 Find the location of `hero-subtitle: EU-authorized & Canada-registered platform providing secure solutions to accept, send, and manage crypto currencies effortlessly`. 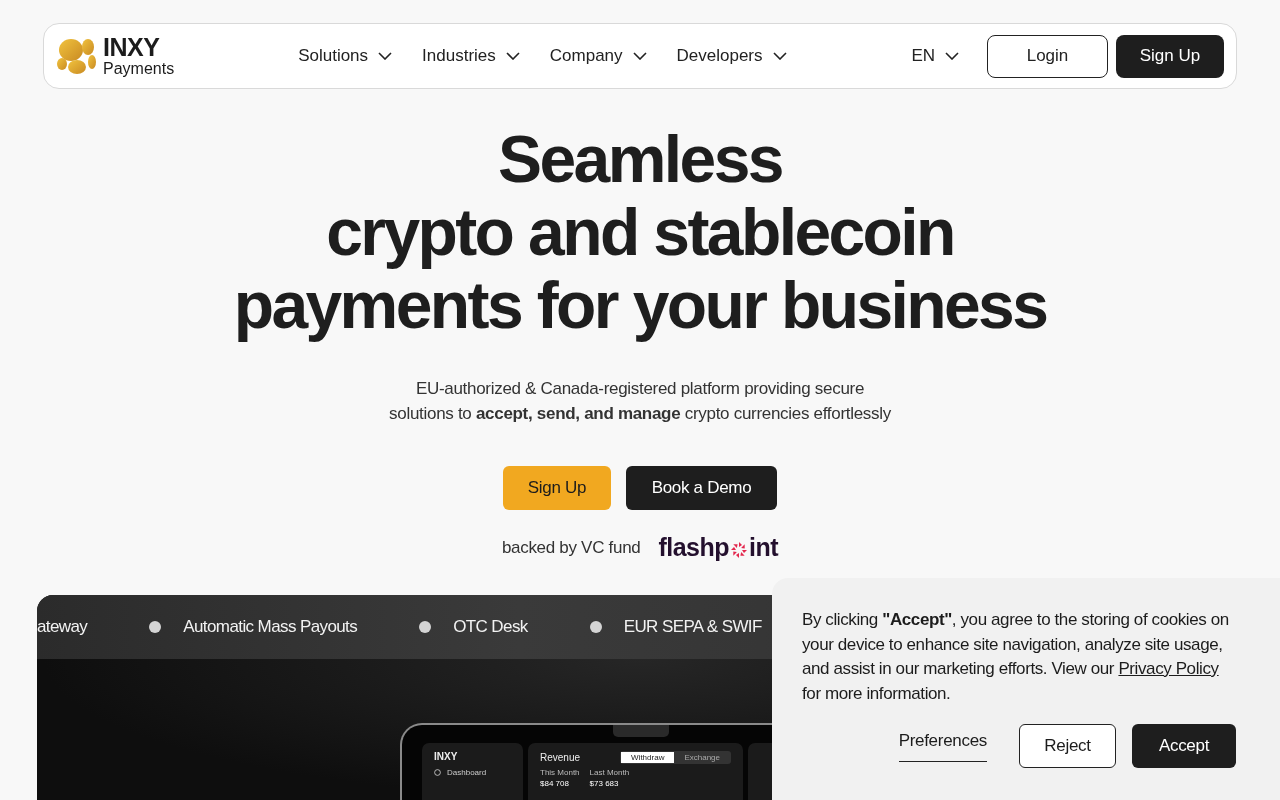

hero-subtitle: EU-authorized & Canada-registered platform providing secure solutions to accept, send, and manage crypto currencies effortlessly is located at coordinates (640, 401).